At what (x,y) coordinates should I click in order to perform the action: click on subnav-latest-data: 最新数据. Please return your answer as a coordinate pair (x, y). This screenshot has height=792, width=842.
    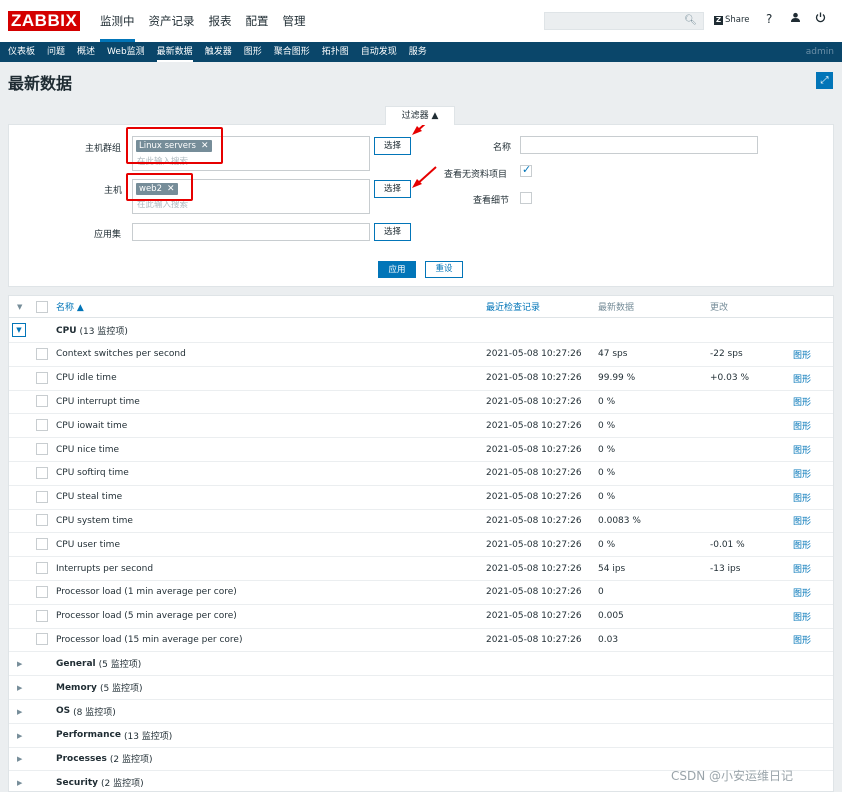
    Looking at the image, I should click on (174, 52).